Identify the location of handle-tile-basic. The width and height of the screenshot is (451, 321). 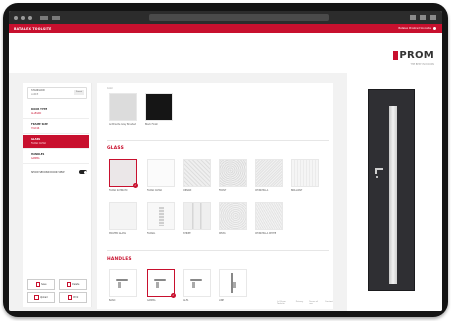
(123, 283).